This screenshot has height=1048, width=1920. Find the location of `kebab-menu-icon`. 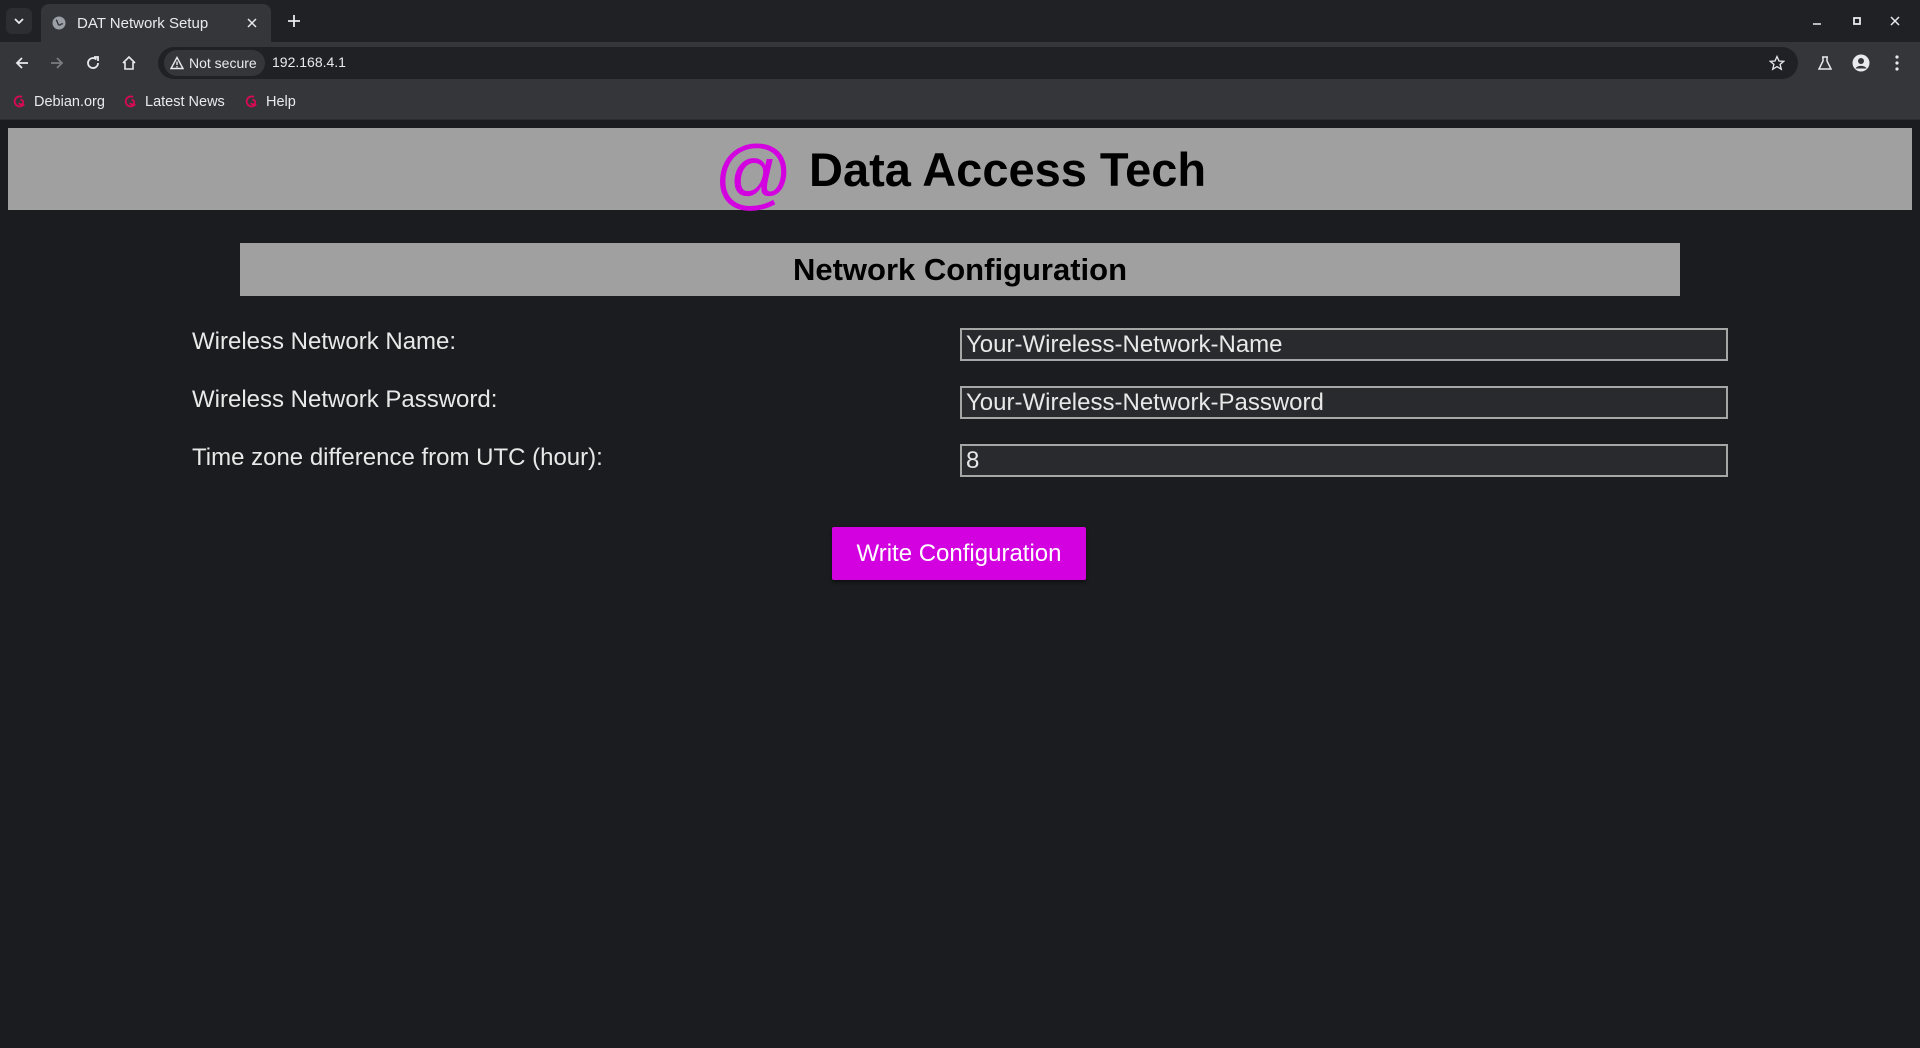

kebab-menu-icon is located at coordinates (1897, 63).